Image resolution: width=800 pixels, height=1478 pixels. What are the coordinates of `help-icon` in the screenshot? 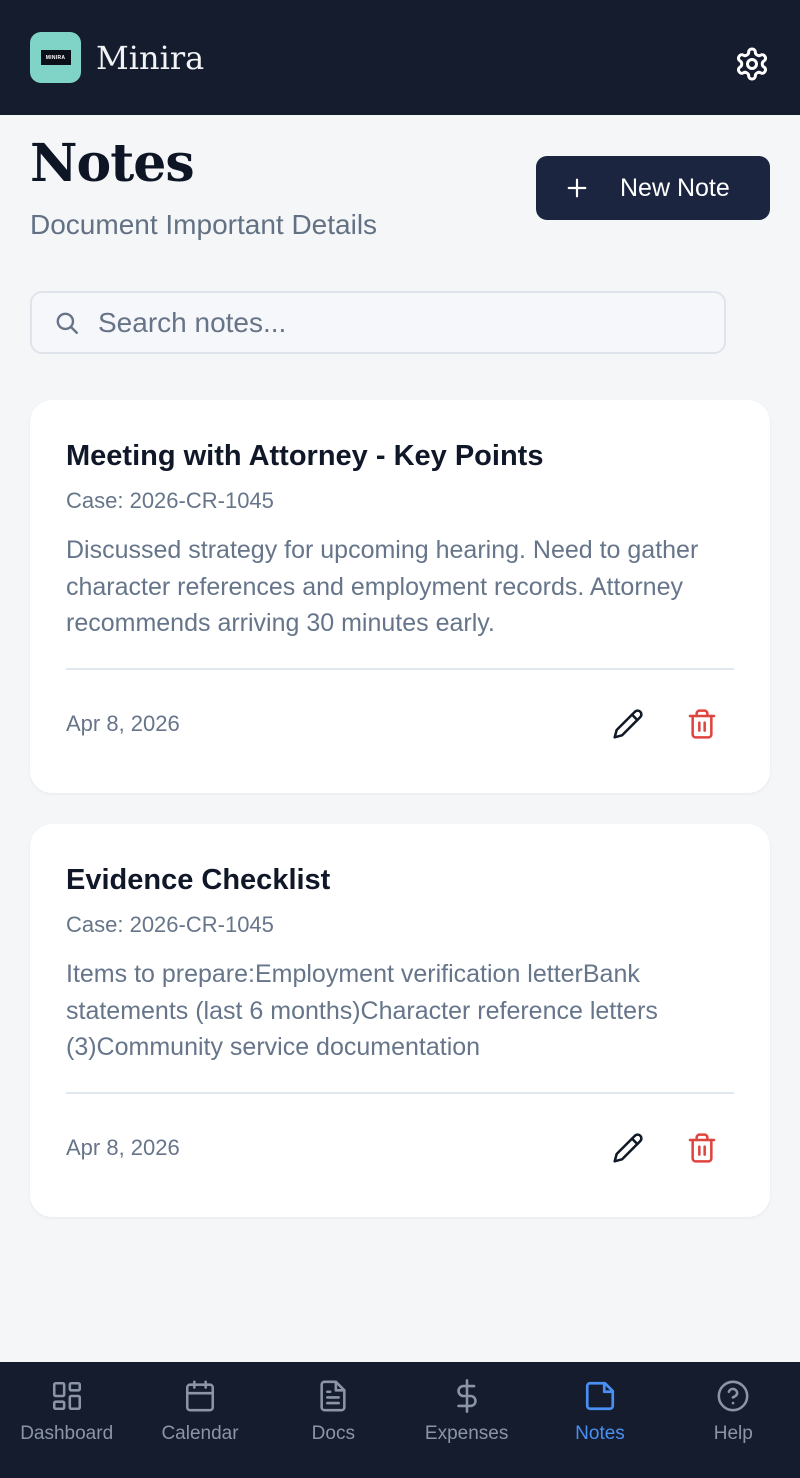 It's located at (733, 1396).